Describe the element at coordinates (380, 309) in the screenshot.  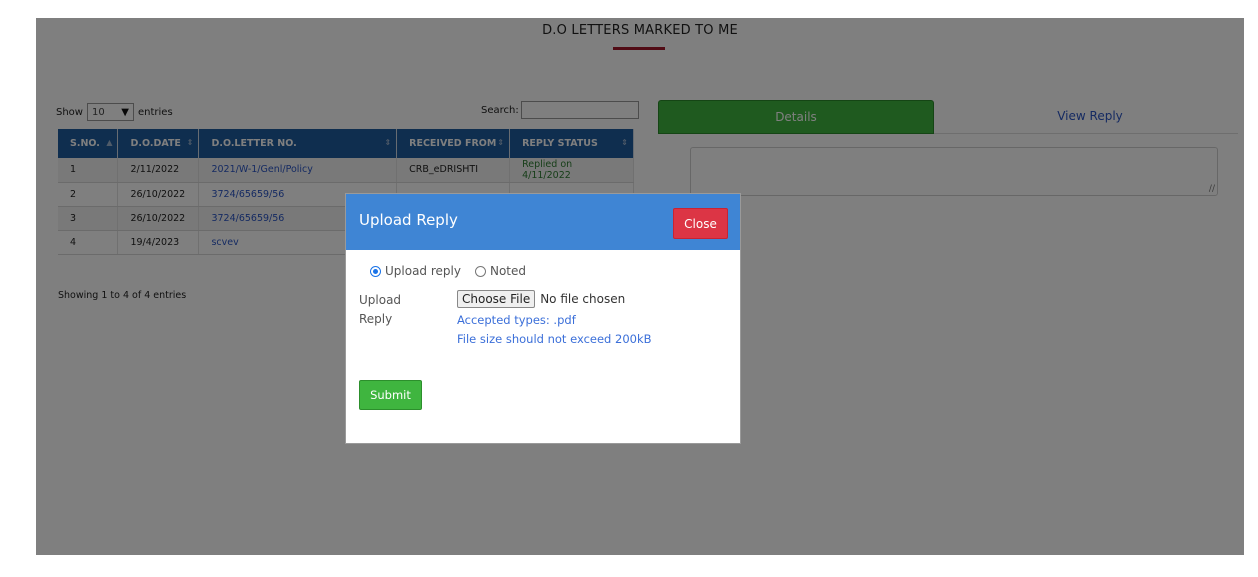
I see `upload-reply-label: Upload Reply` at that location.